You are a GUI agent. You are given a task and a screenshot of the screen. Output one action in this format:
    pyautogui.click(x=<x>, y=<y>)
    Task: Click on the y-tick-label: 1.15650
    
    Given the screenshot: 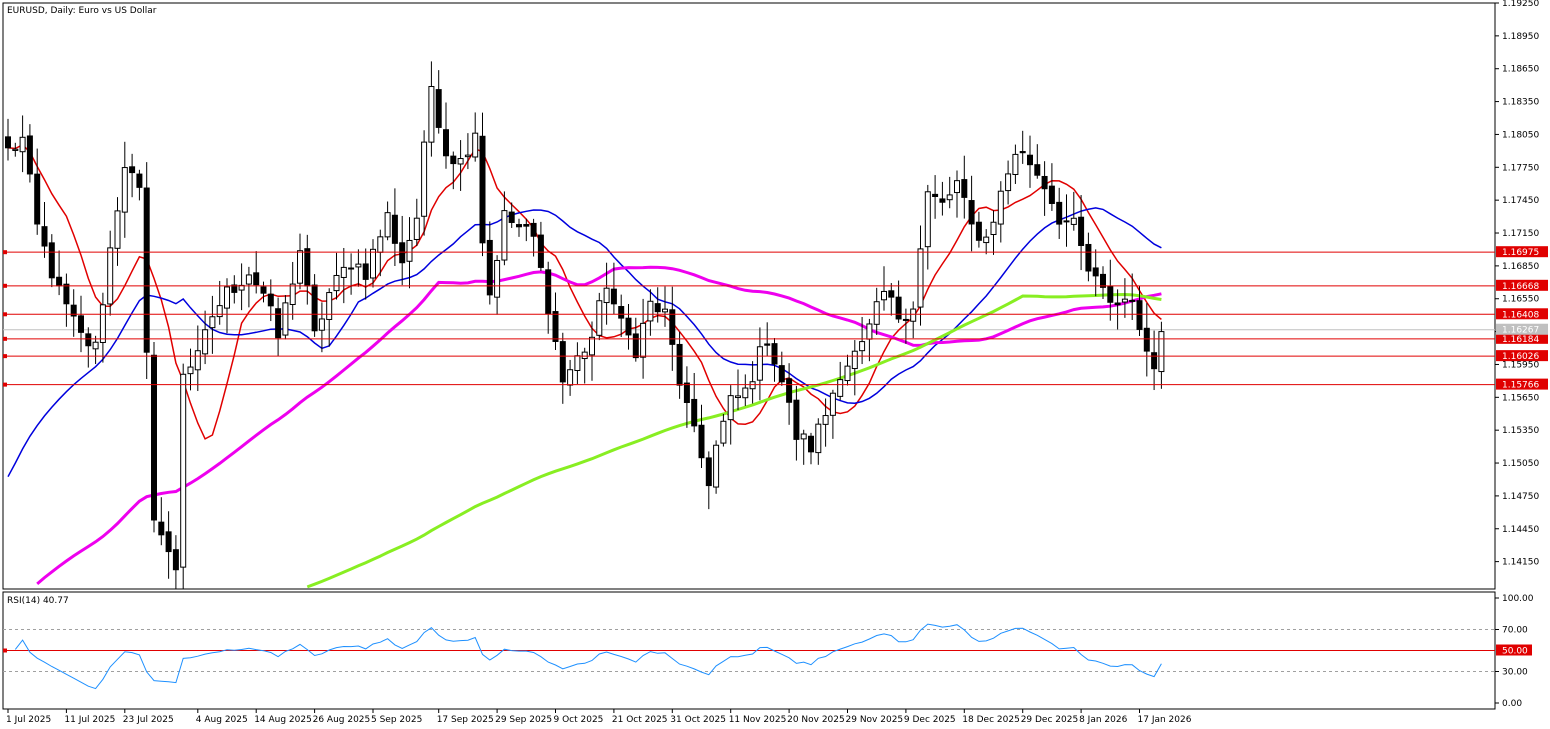 What is the action you would take?
    pyautogui.click(x=1520, y=398)
    